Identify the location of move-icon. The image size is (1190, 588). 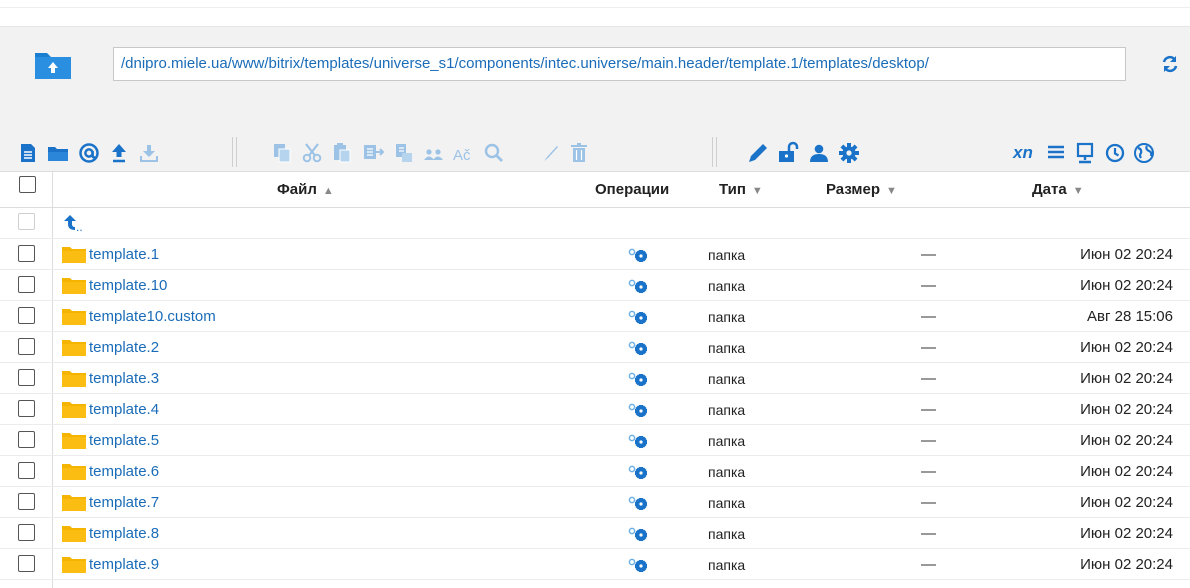
(373, 153).